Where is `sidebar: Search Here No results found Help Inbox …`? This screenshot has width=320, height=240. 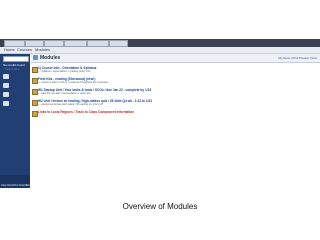
sidebar: Search Here No results found Help Inbox … is located at coordinates (15, 121).